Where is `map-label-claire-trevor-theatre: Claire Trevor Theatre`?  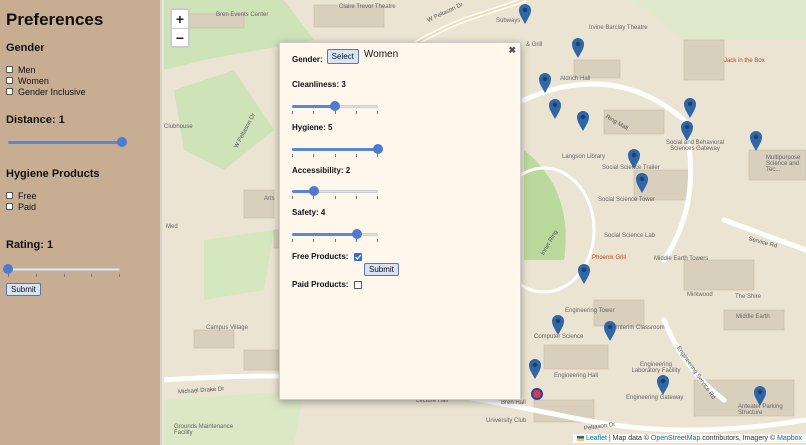
map-label-claire-trevor-theatre: Claire Trevor Theatre is located at coordinates (367, 7).